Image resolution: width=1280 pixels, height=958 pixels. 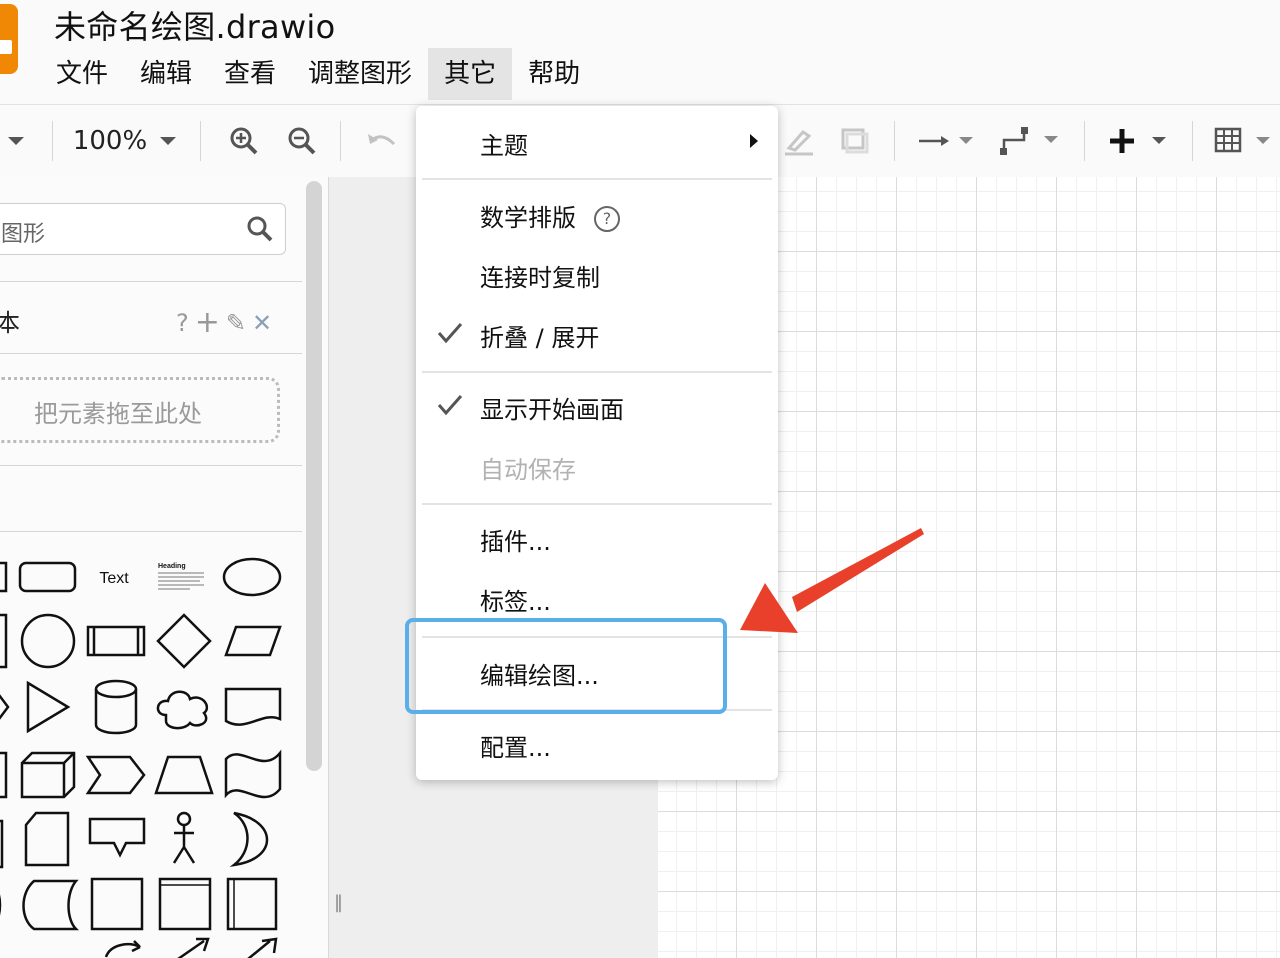 What do you see at coordinates (4, 775) in the screenshot?
I see `block-shape` at bounding box center [4, 775].